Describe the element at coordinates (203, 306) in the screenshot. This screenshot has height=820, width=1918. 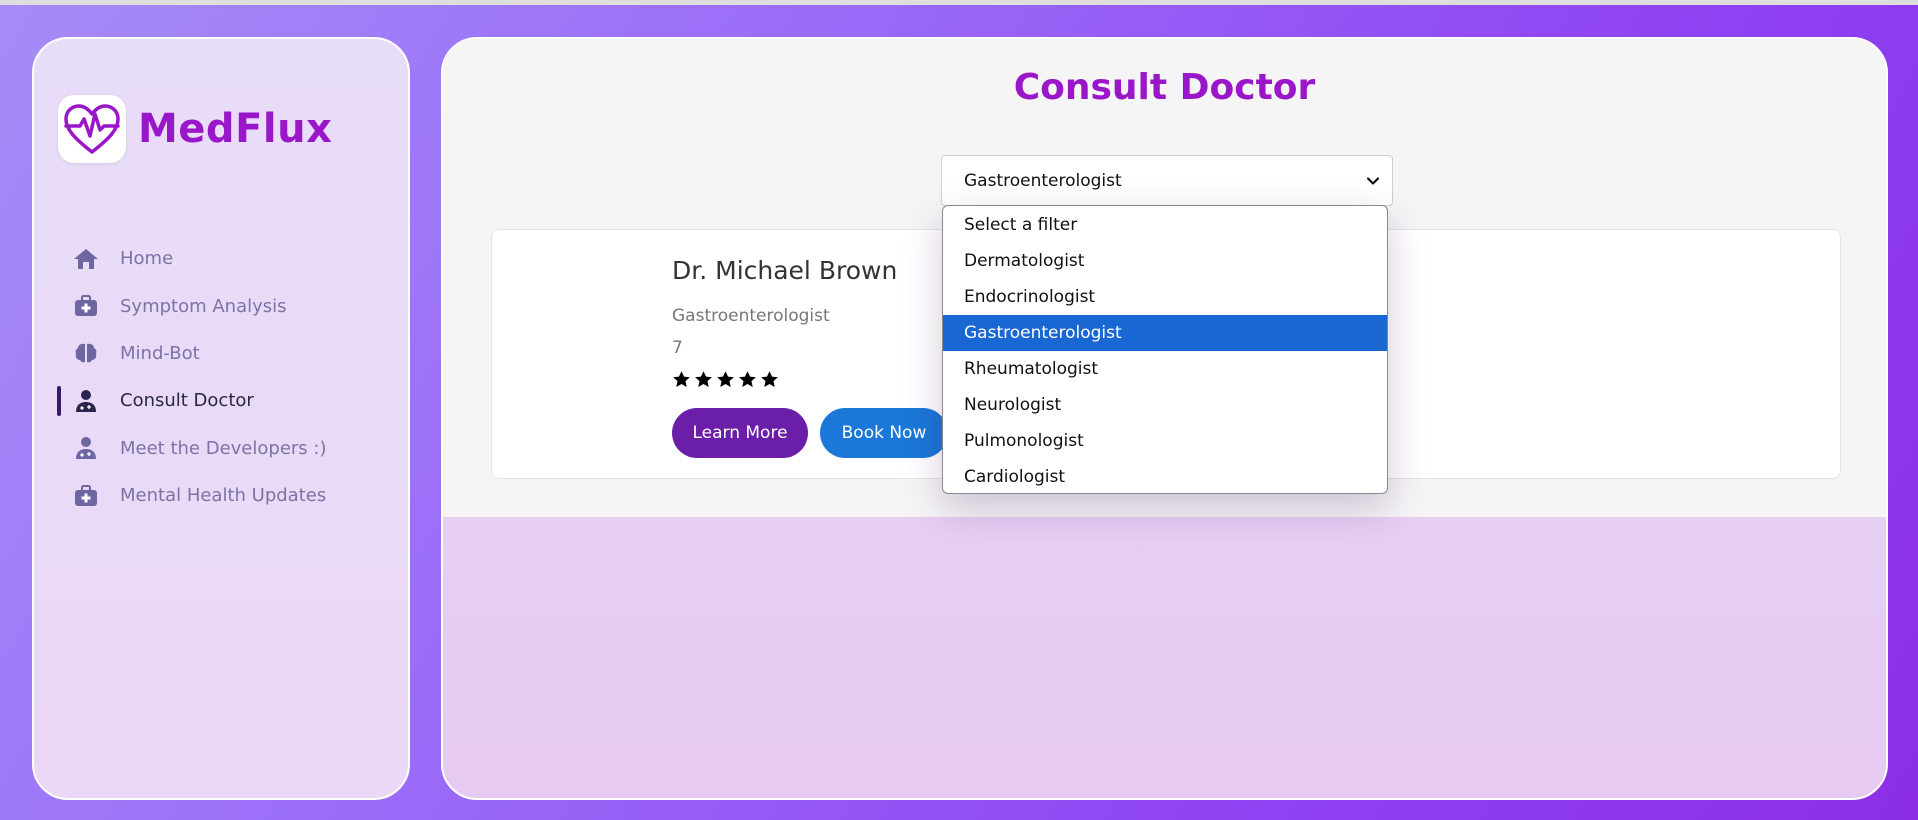
I see `sidebar-item-label: Symptom Analysis` at that location.